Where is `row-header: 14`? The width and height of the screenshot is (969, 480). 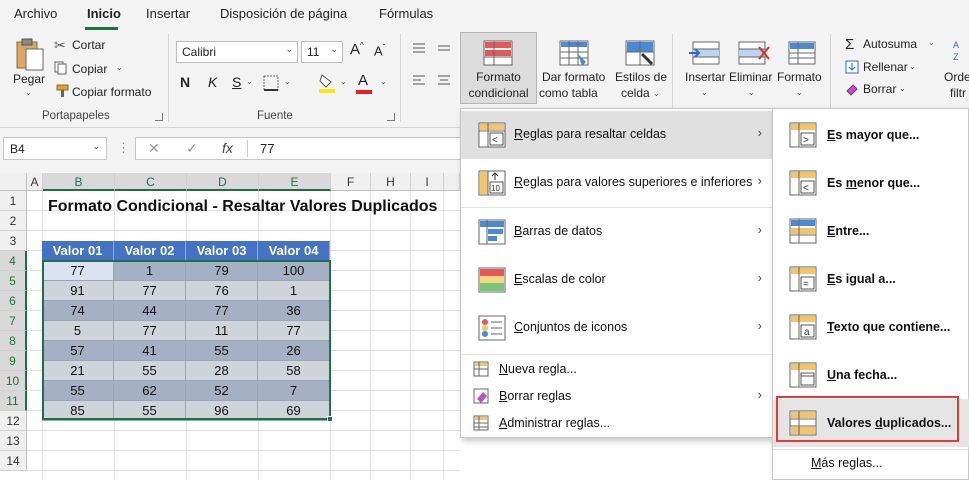 row-header: 14 is located at coordinates (13, 461).